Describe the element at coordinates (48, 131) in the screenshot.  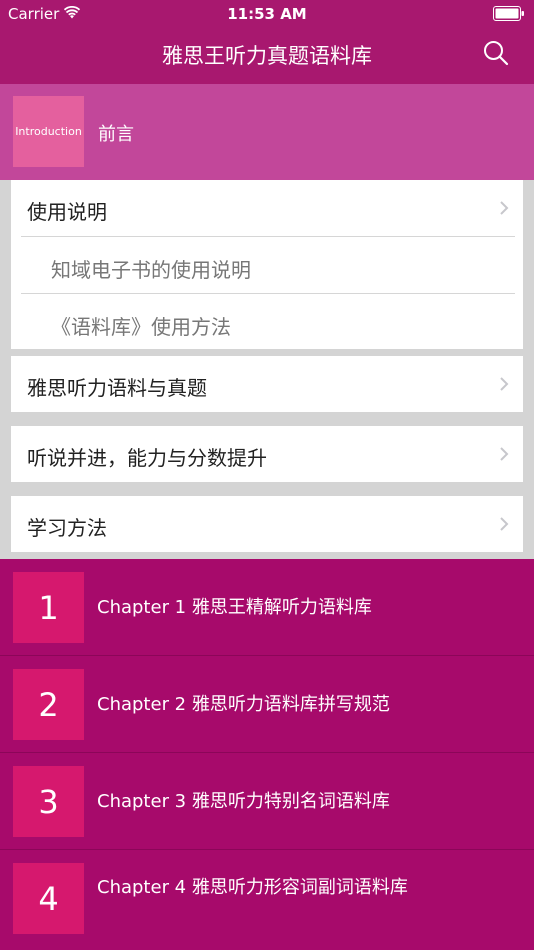
I see `intro-tile: Introduction` at that location.